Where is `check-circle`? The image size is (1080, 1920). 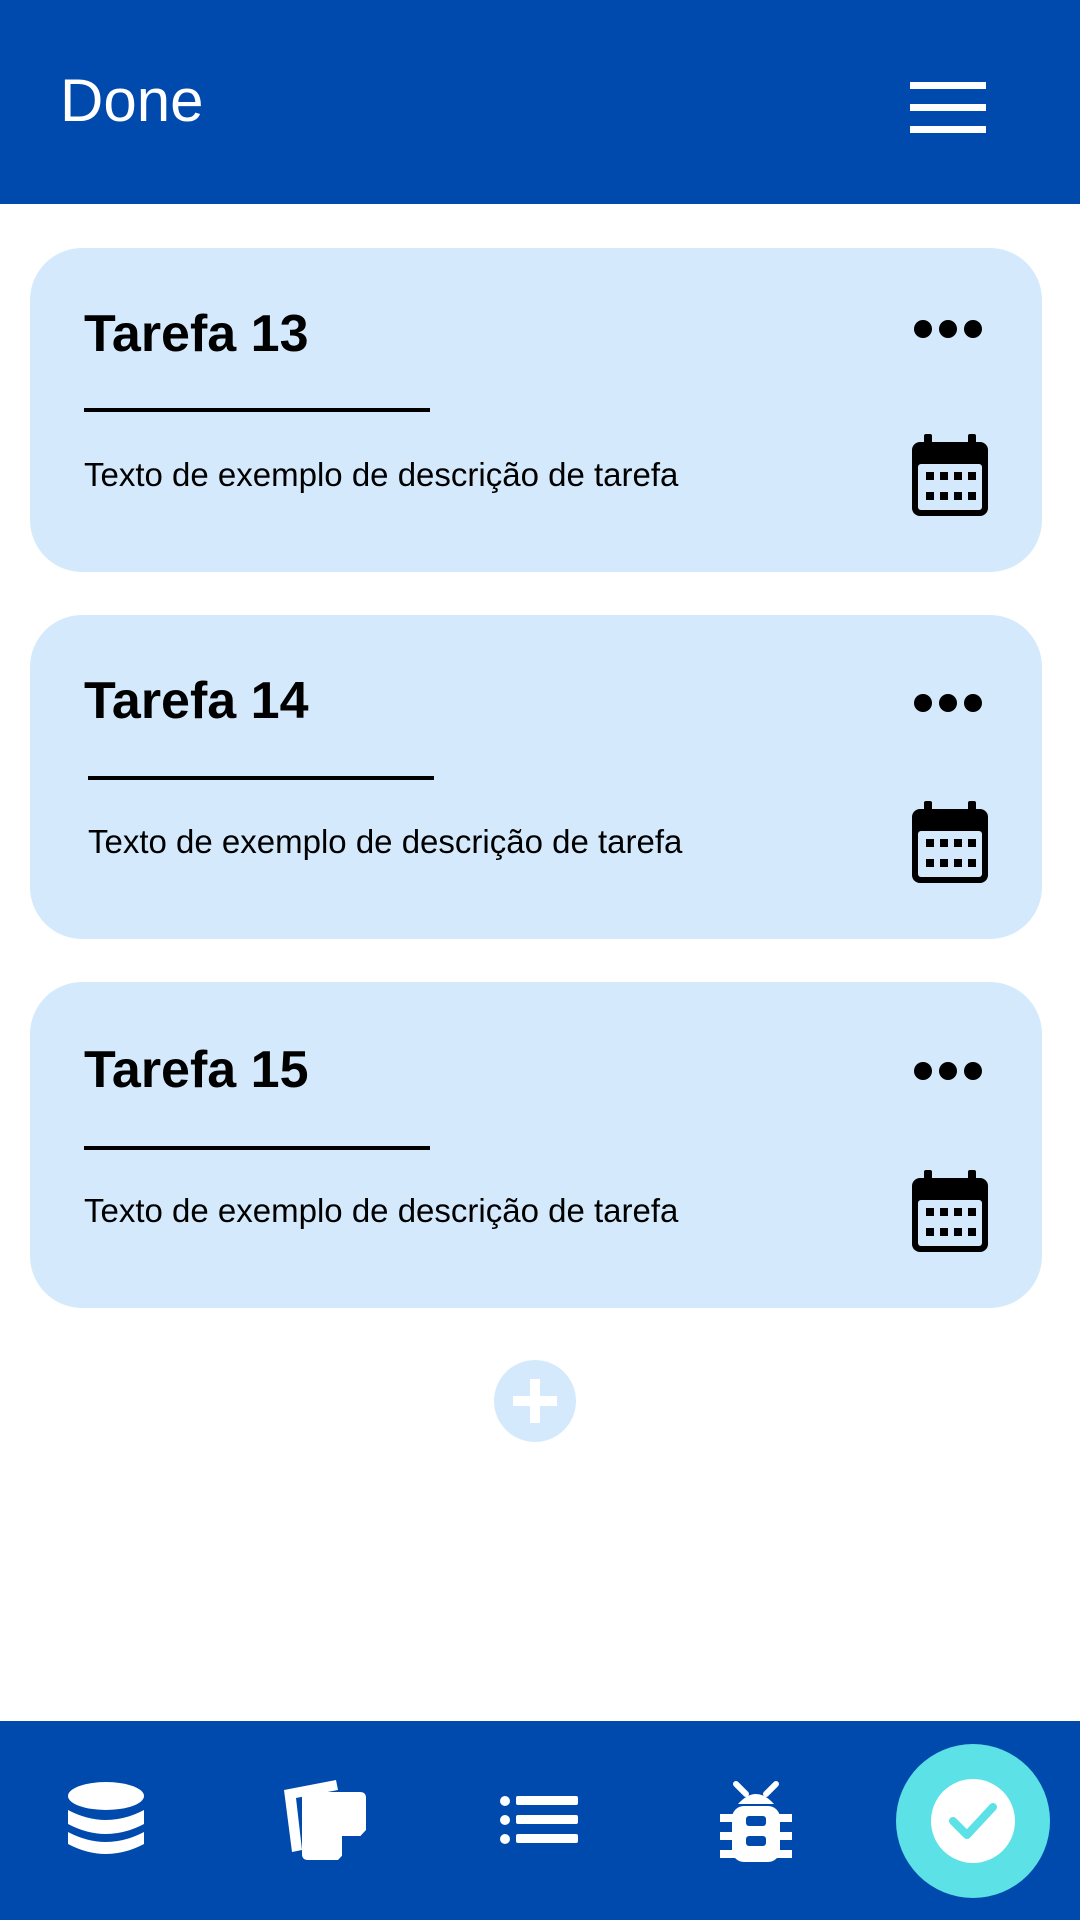
check-circle is located at coordinates (973, 1821).